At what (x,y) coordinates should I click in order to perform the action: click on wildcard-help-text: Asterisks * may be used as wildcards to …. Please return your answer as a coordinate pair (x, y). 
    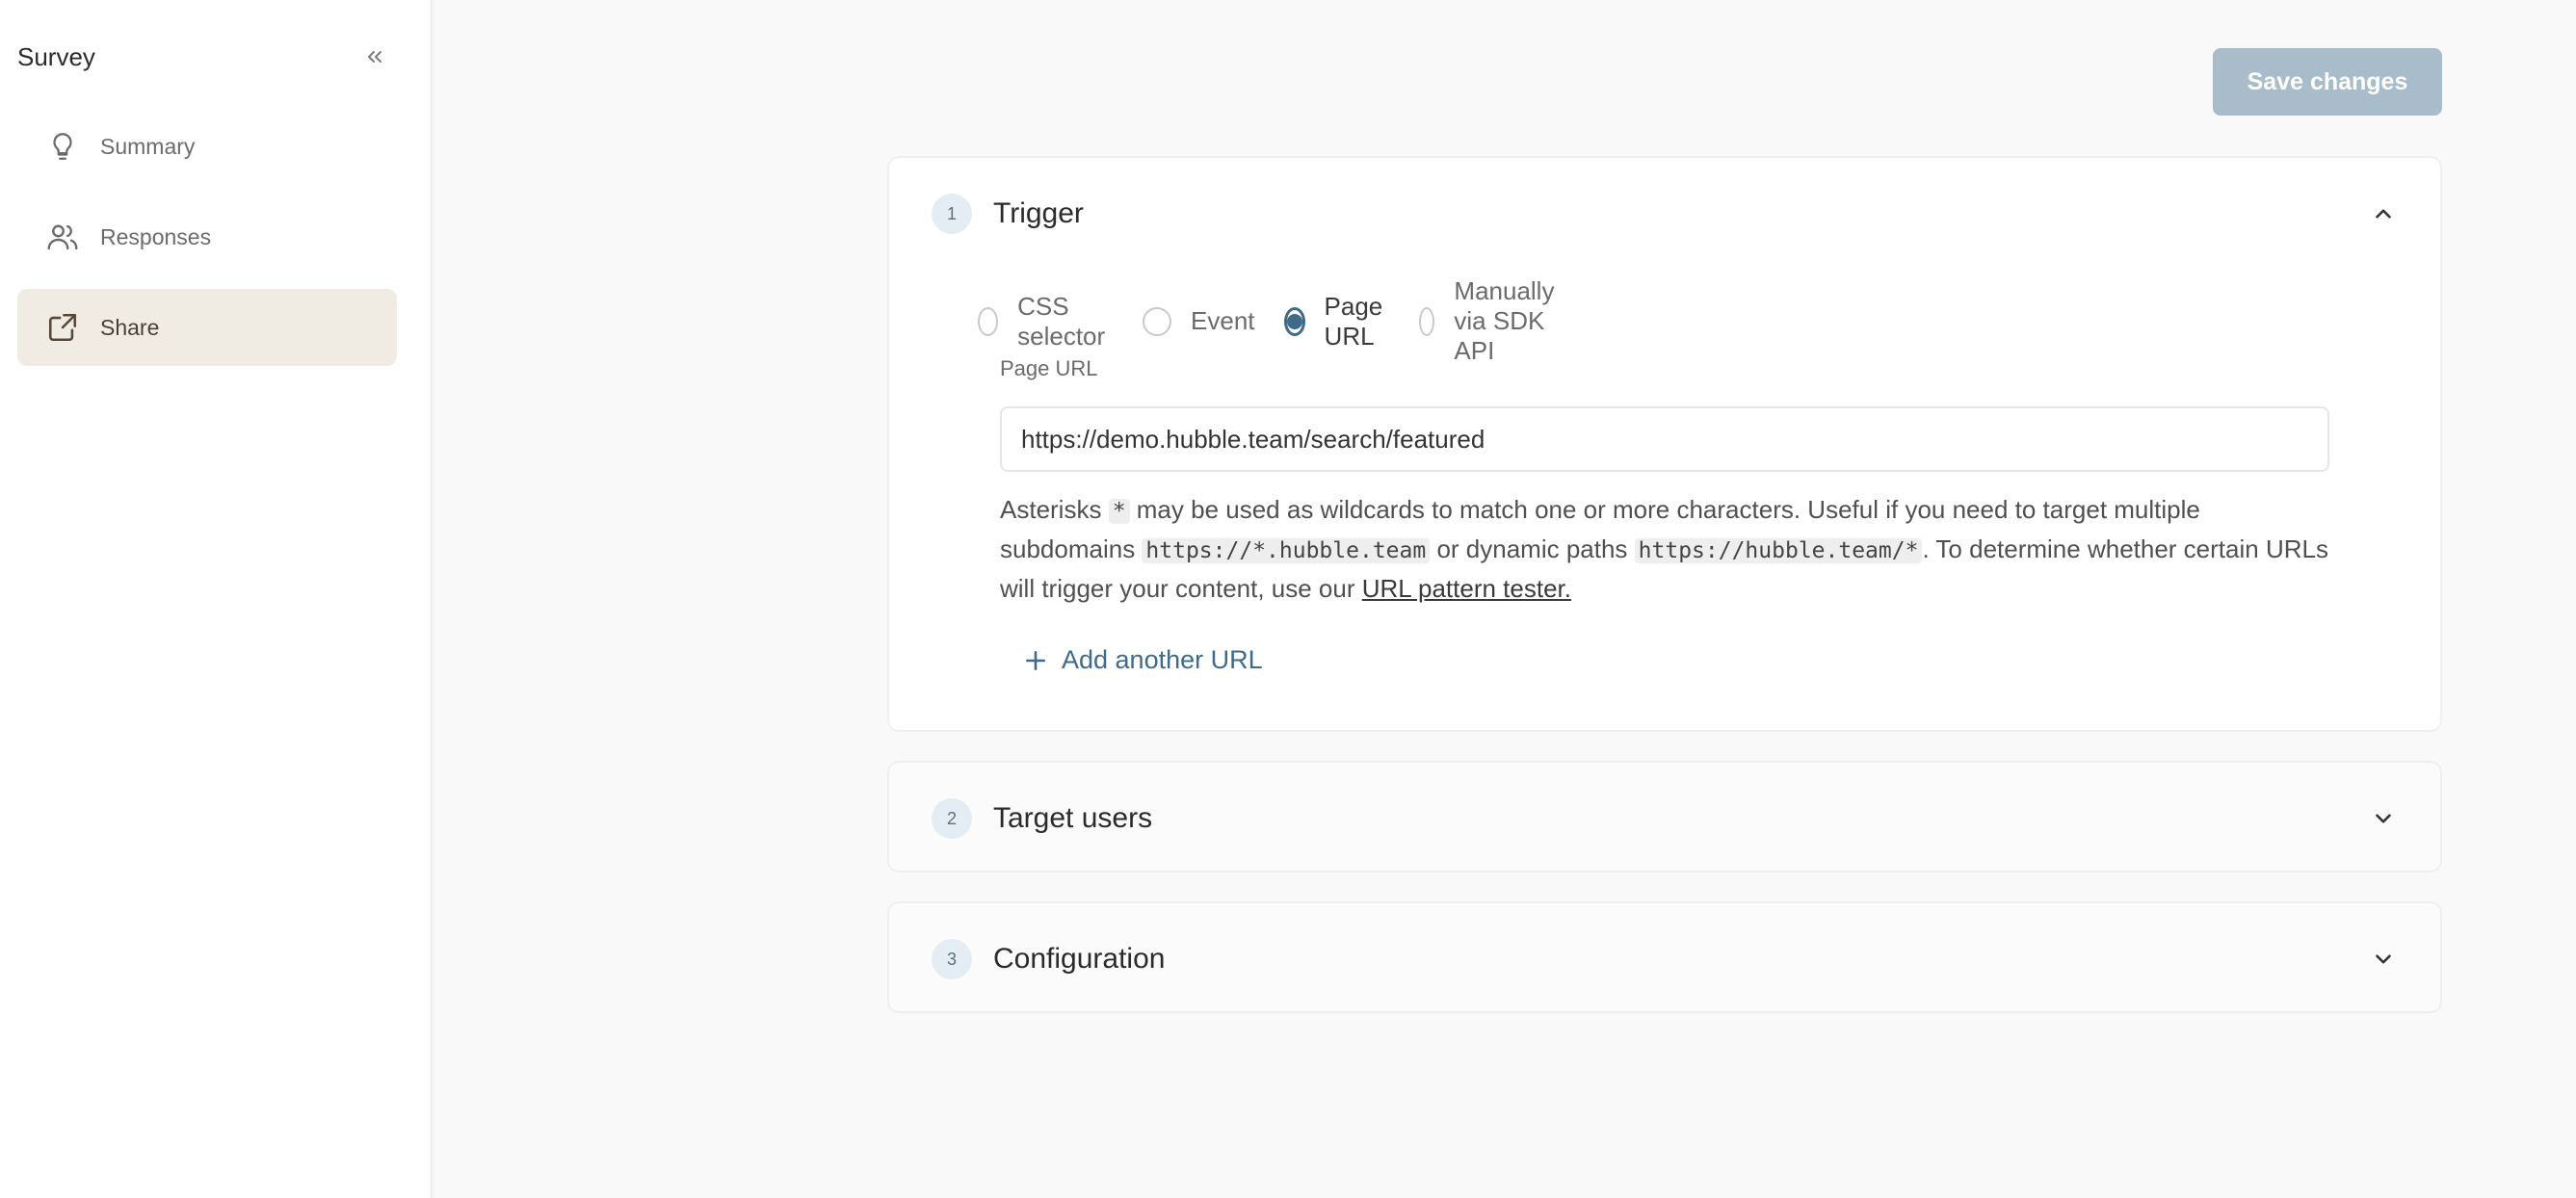
    Looking at the image, I should click on (1669, 549).